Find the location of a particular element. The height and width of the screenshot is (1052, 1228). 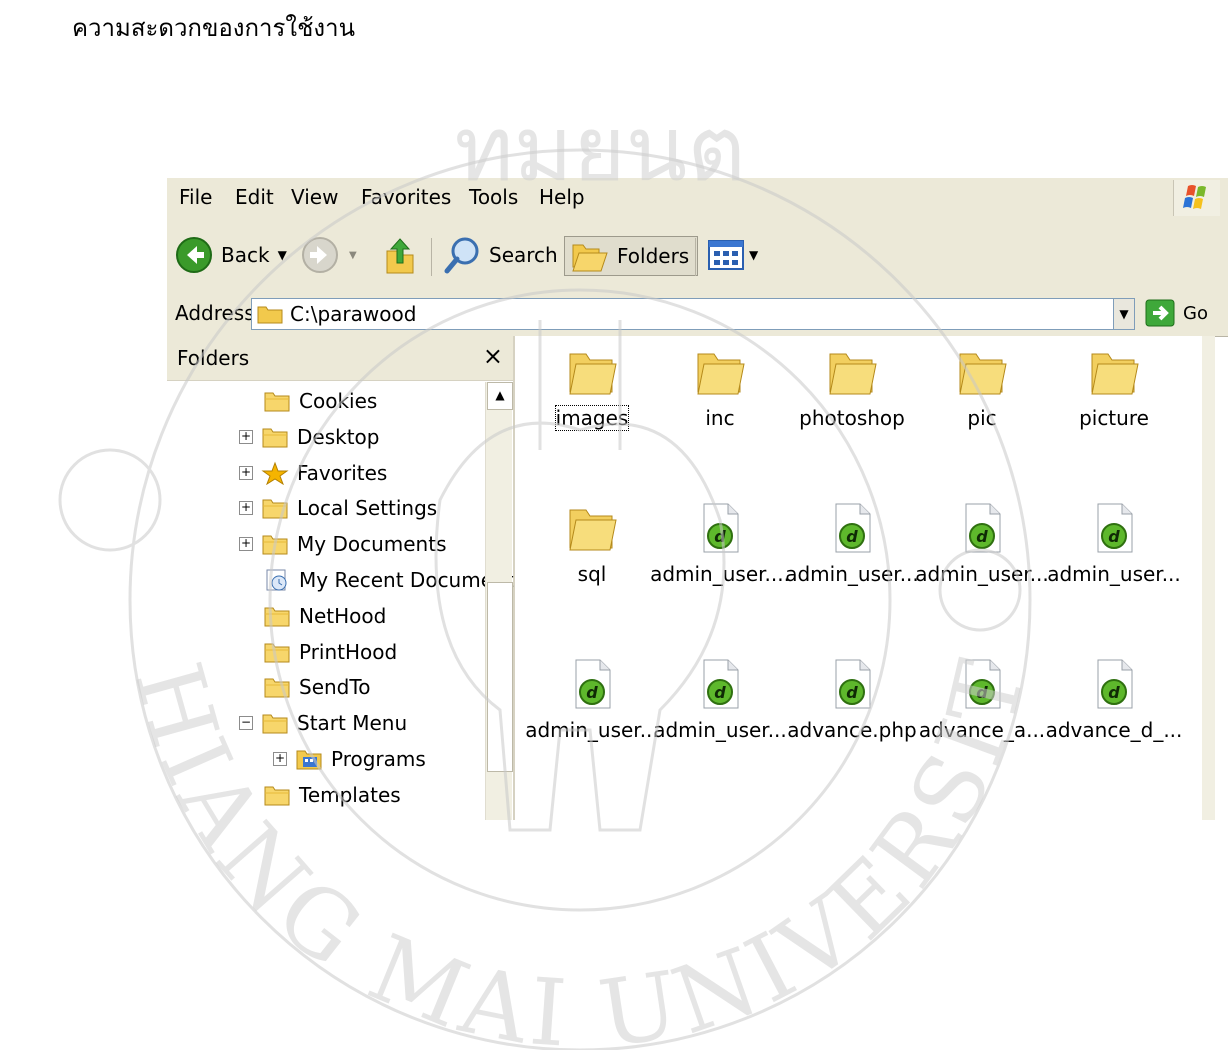

forward-arrow-icon is located at coordinates (320, 255).